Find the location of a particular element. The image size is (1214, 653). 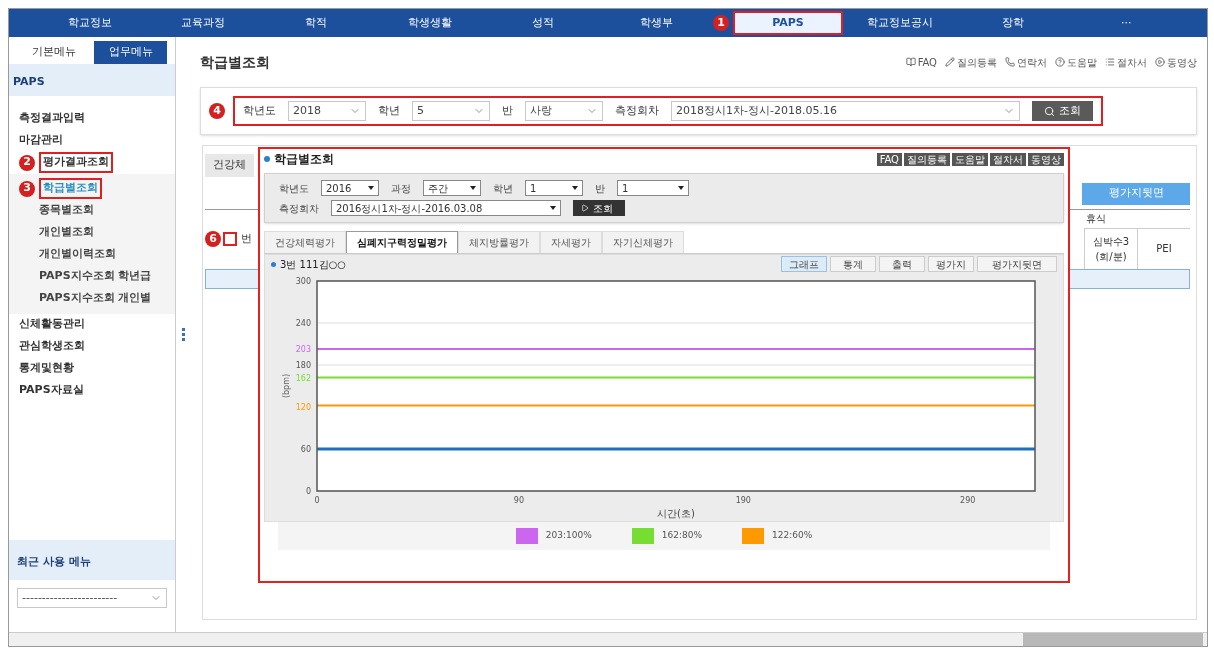

view-button: 평가지 is located at coordinates (951, 264).